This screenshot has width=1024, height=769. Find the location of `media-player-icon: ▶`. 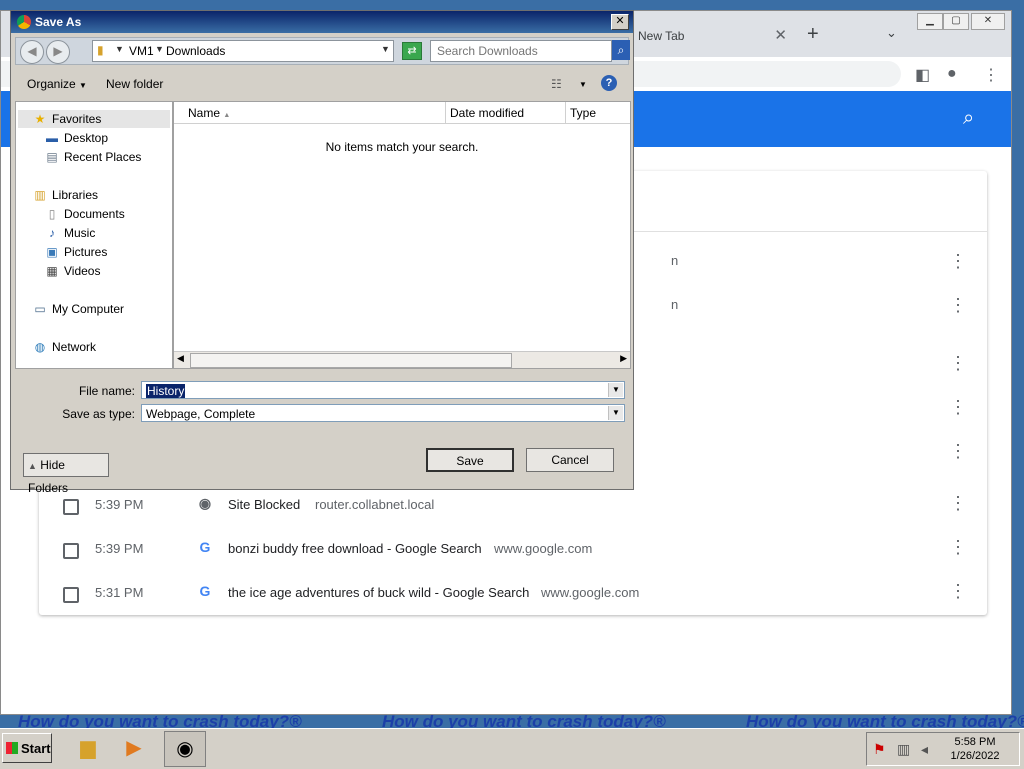

media-player-icon: ▶ is located at coordinates (134, 748).